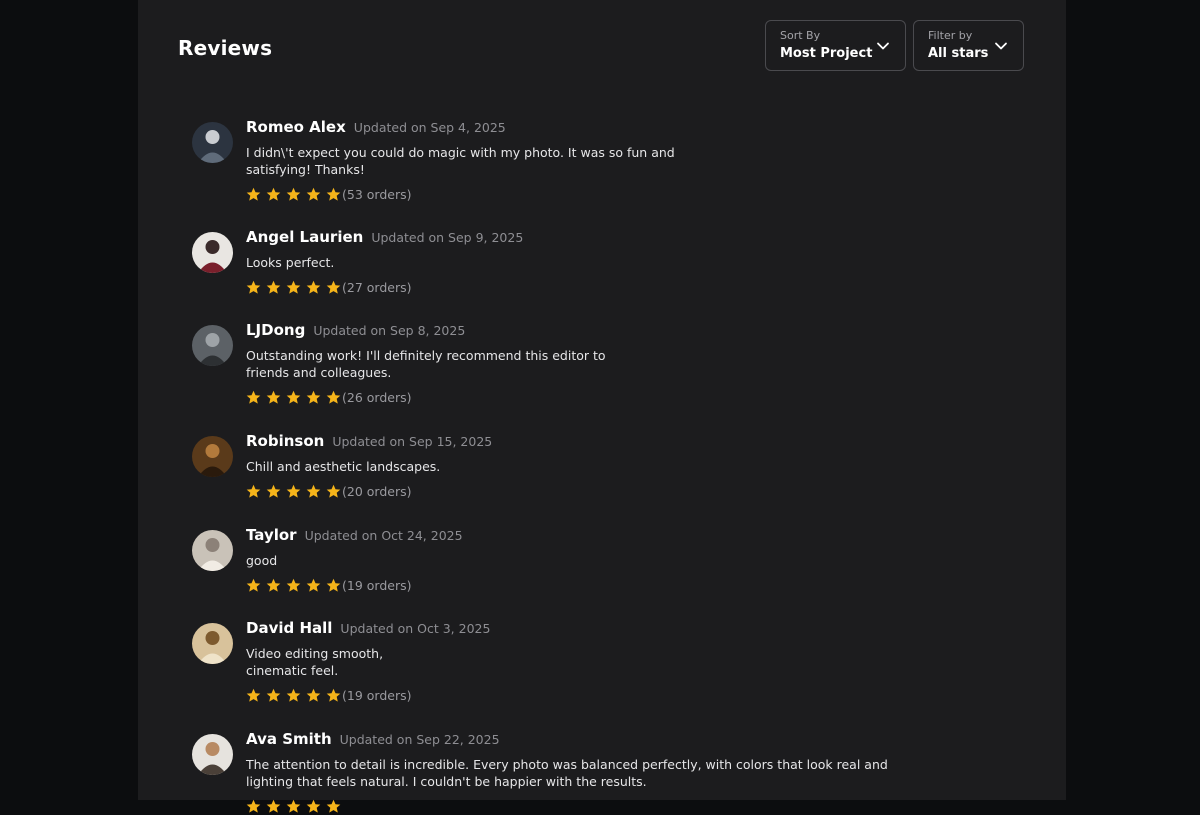 This screenshot has width=1200, height=815. What do you see at coordinates (419, 739) in the screenshot?
I see `updated-date: Updated on Sep 22, 2025` at bounding box center [419, 739].